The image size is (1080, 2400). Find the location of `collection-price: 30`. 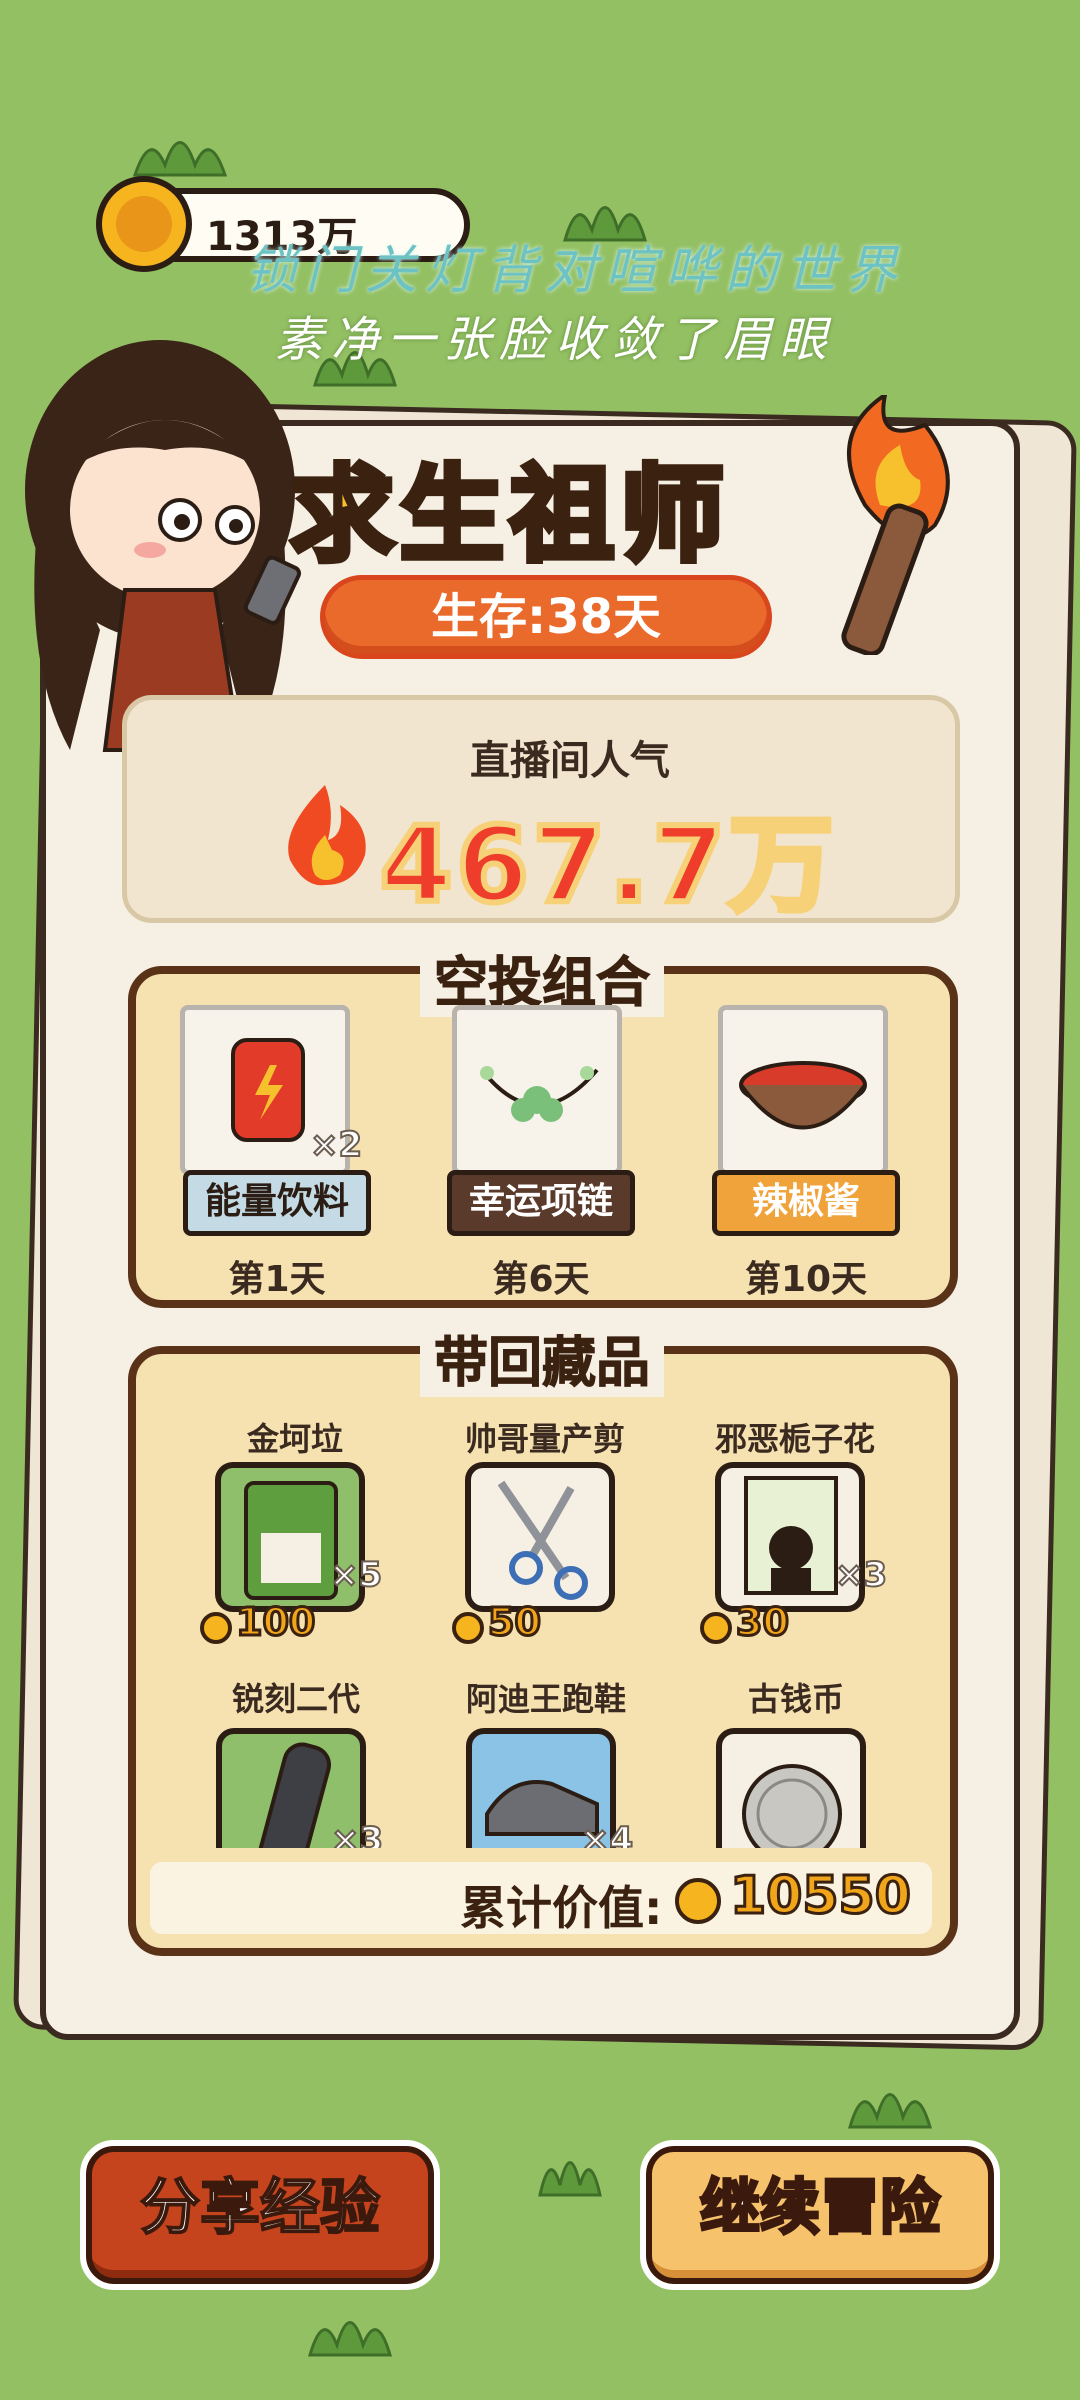

collection-price: 30 is located at coordinates (763, 1622).